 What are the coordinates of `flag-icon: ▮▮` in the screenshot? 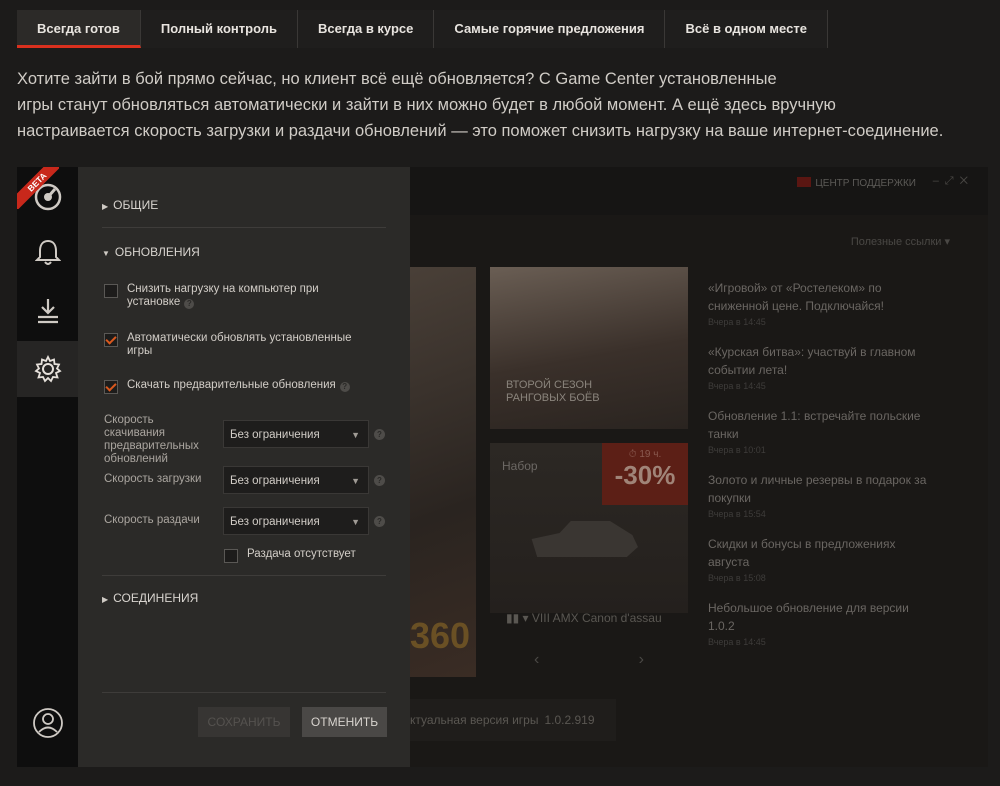 It's located at (513, 618).